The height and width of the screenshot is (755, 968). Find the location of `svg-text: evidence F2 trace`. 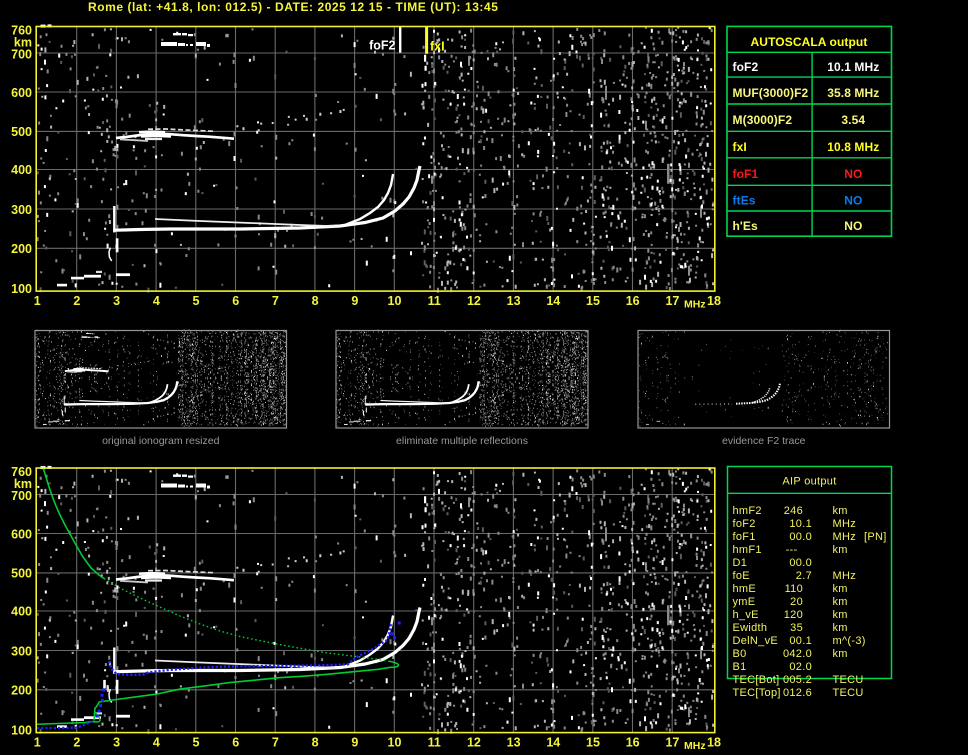

svg-text: evidence F2 trace is located at coordinates (764, 441).